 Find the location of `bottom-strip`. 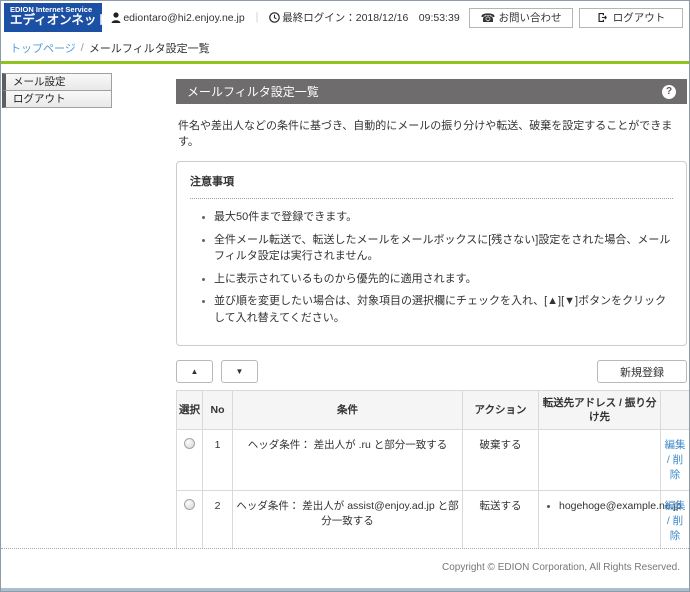

bottom-strip is located at coordinates (345, 589).